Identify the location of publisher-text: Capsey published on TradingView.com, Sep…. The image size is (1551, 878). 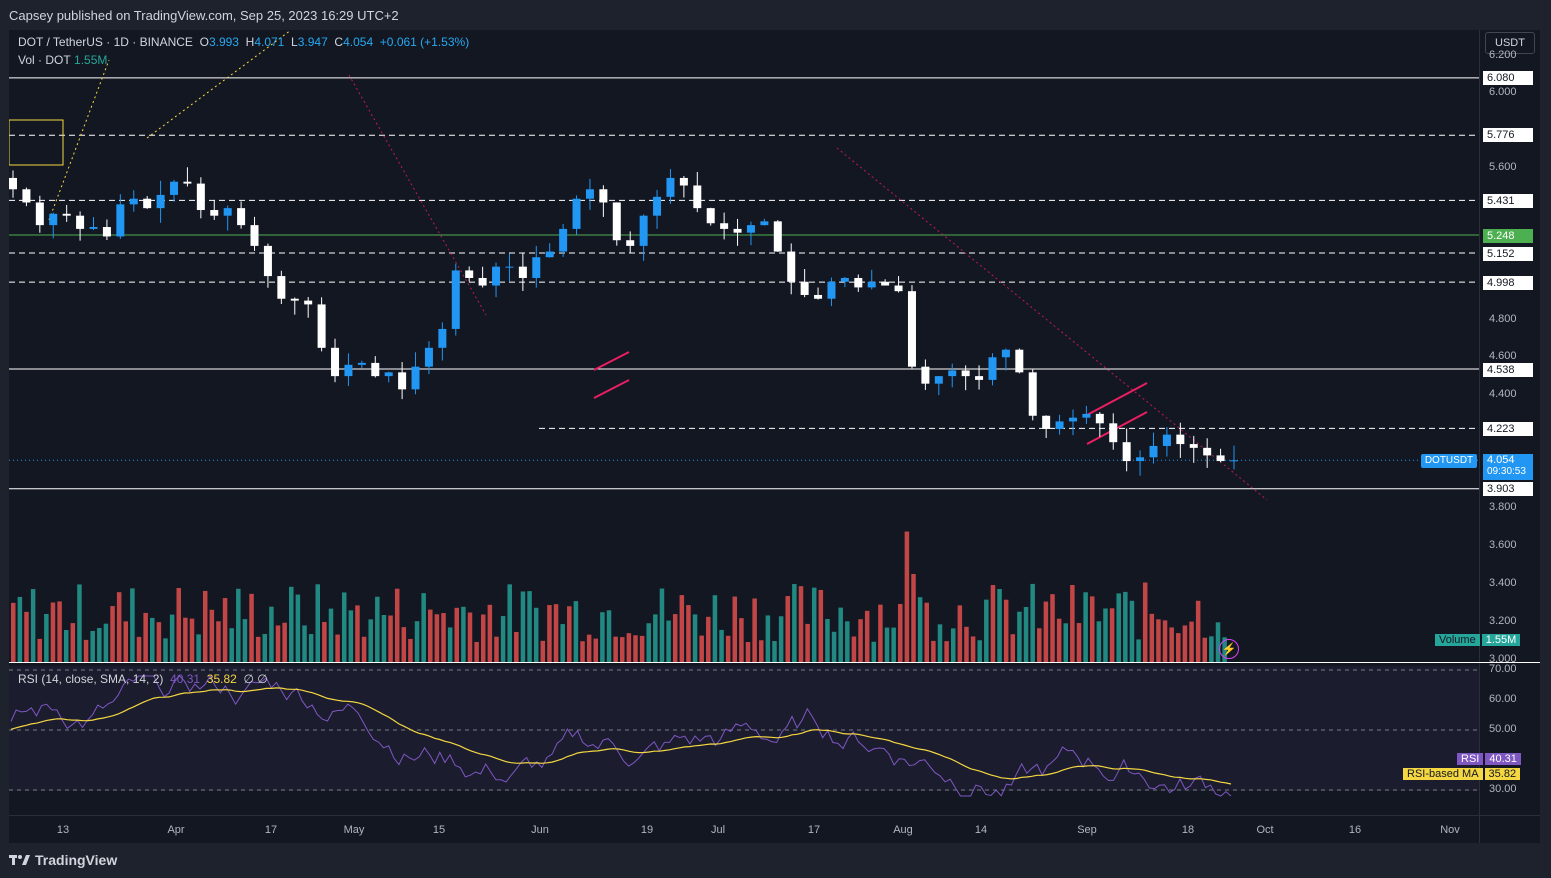
(204, 15).